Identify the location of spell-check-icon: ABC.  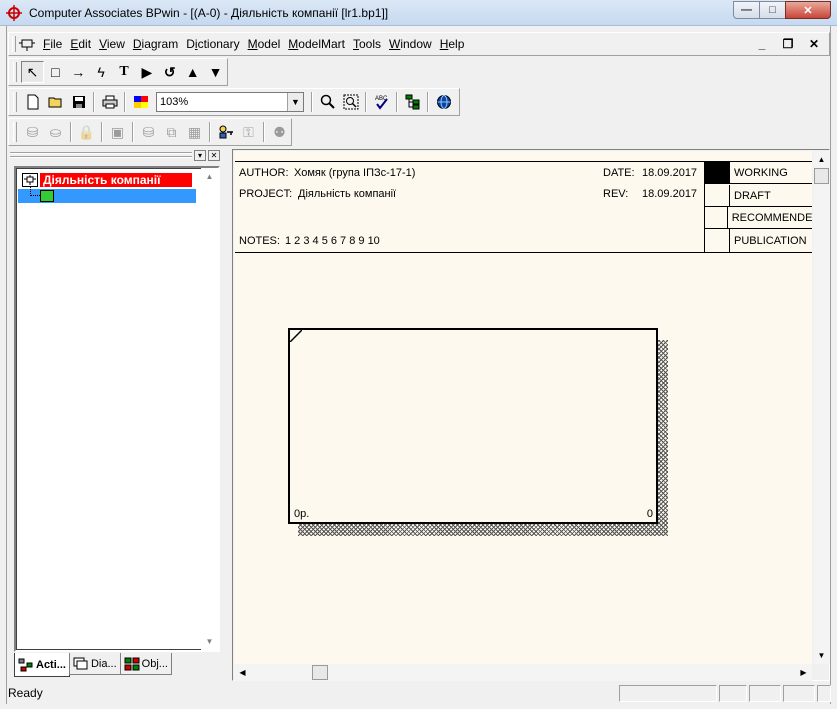
(381, 103).